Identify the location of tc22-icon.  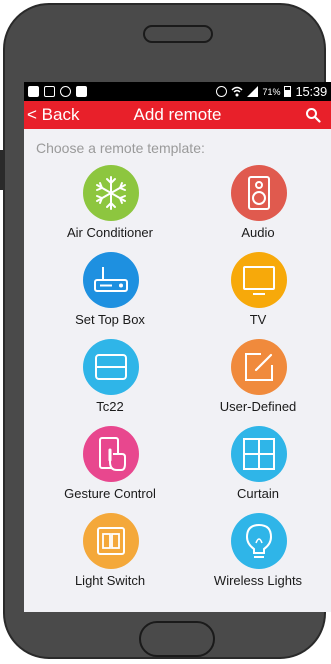
(111, 367).